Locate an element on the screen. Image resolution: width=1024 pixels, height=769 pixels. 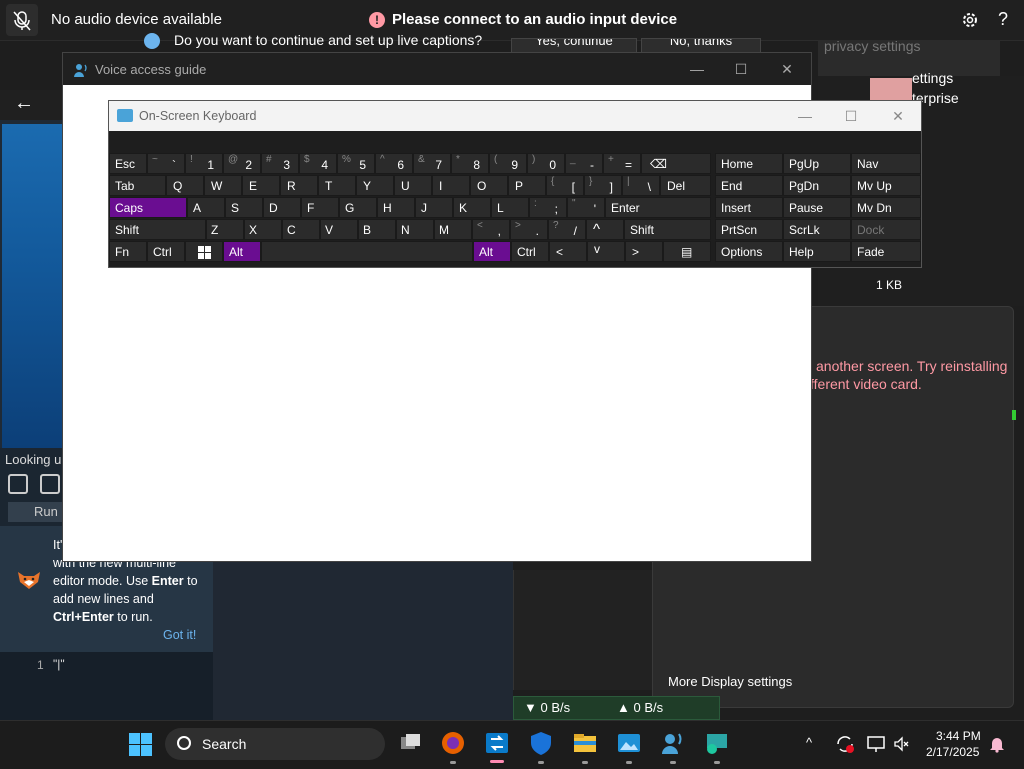
back-arrow-icon: ← is located at coordinates (24, 103).